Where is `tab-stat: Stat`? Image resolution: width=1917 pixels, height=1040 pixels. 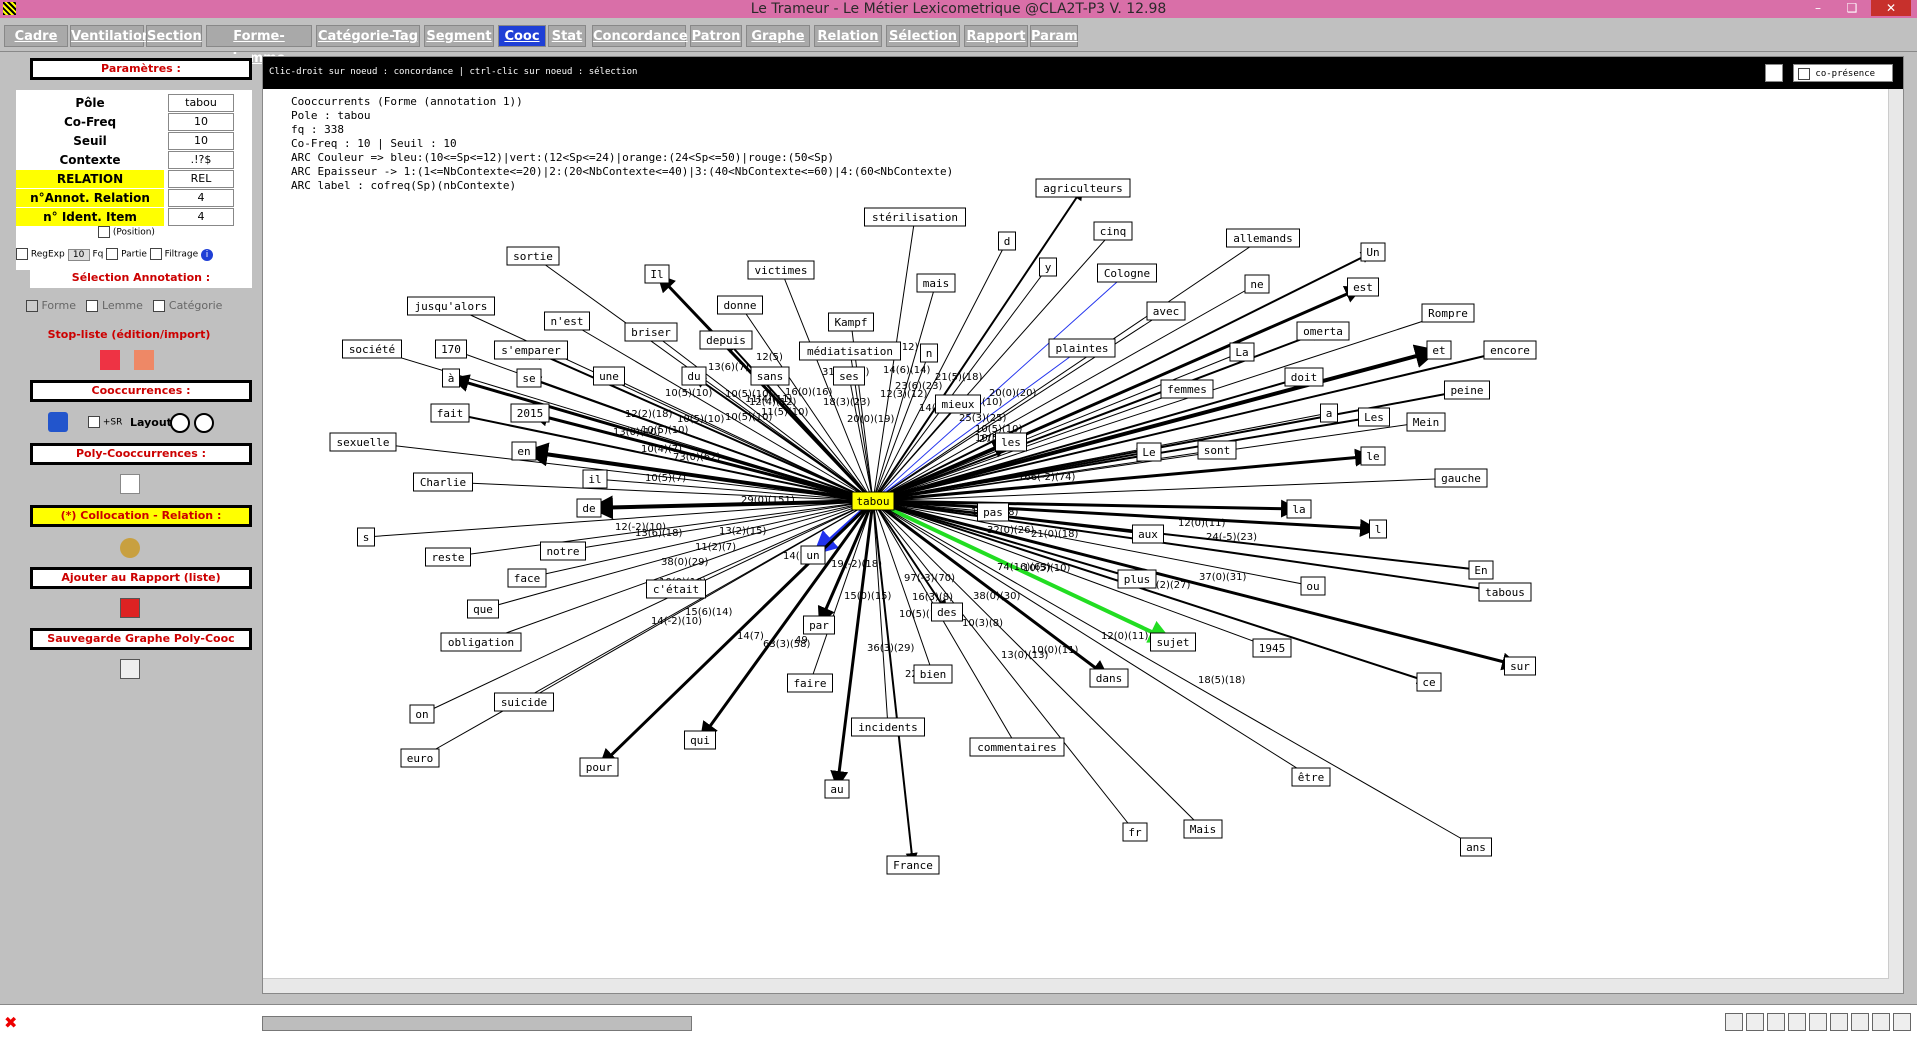 tab-stat: Stat is located at coordinates (567, 36).